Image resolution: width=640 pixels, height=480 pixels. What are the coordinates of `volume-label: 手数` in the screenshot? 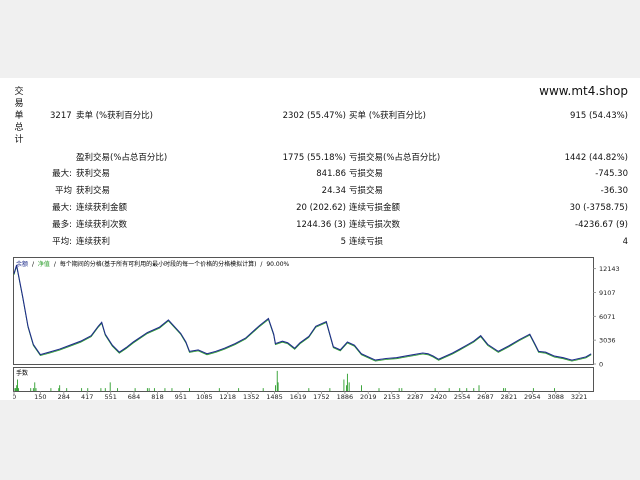 It's located at (22, 373).